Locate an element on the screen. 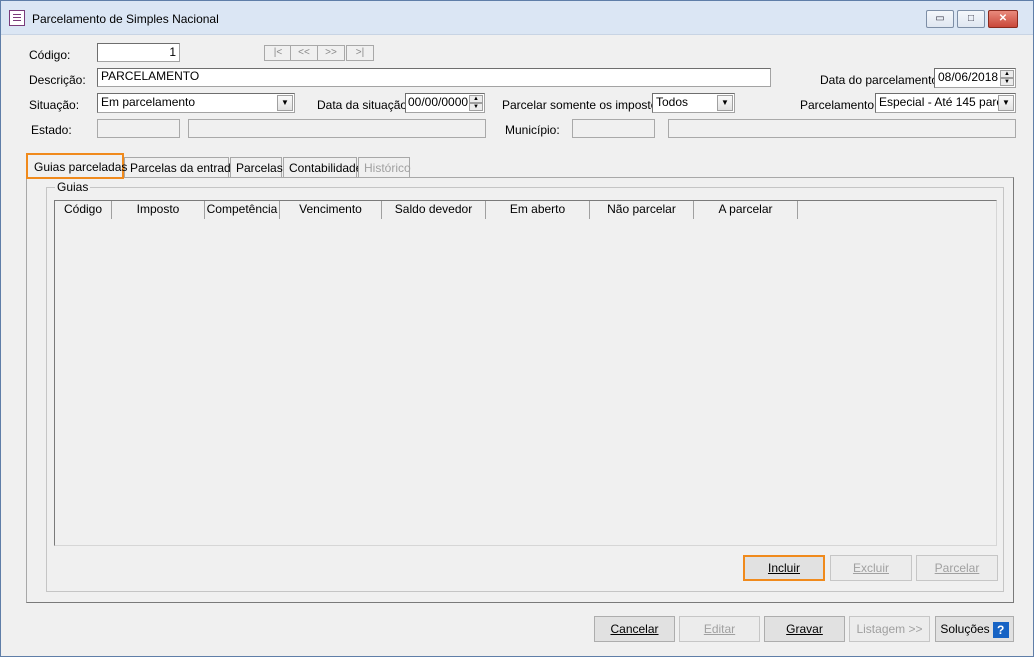 The height and width of the screenshot is (657, 1034). cancelar-label: Cancelar is located at coordinates (634, 629).